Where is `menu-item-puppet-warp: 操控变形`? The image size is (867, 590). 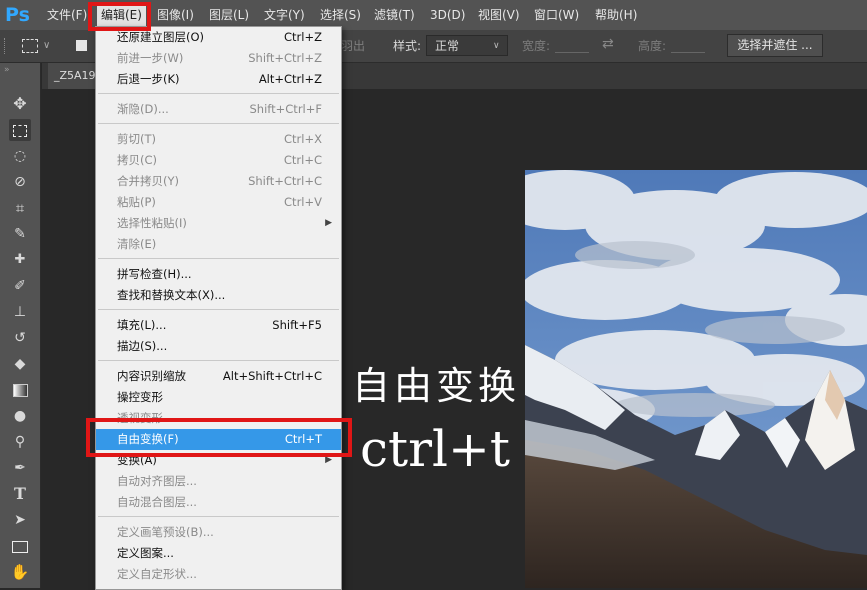
menu-item-puppet-warp: 操控变形 is located at coordinates (218, 397).